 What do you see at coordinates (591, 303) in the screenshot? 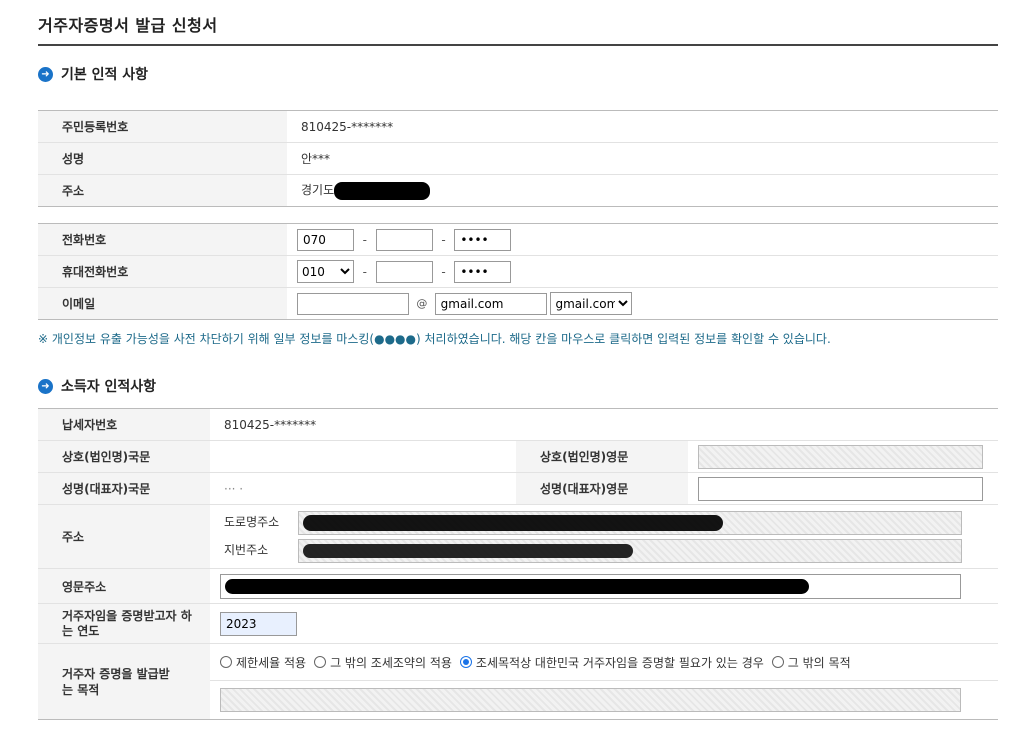
I see `email-domain-select: gmail.com` at bounding box center [591, 303].